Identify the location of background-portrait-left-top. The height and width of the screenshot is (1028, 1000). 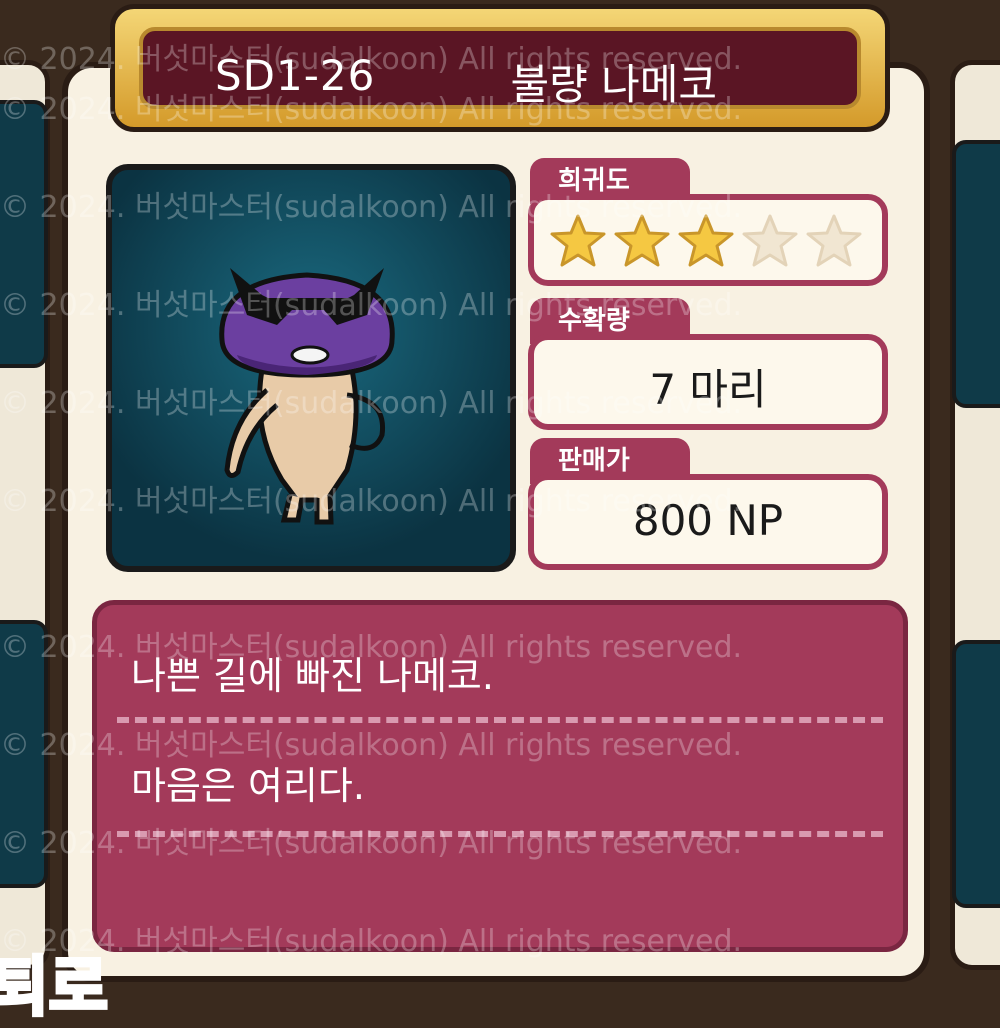
(24, 234).